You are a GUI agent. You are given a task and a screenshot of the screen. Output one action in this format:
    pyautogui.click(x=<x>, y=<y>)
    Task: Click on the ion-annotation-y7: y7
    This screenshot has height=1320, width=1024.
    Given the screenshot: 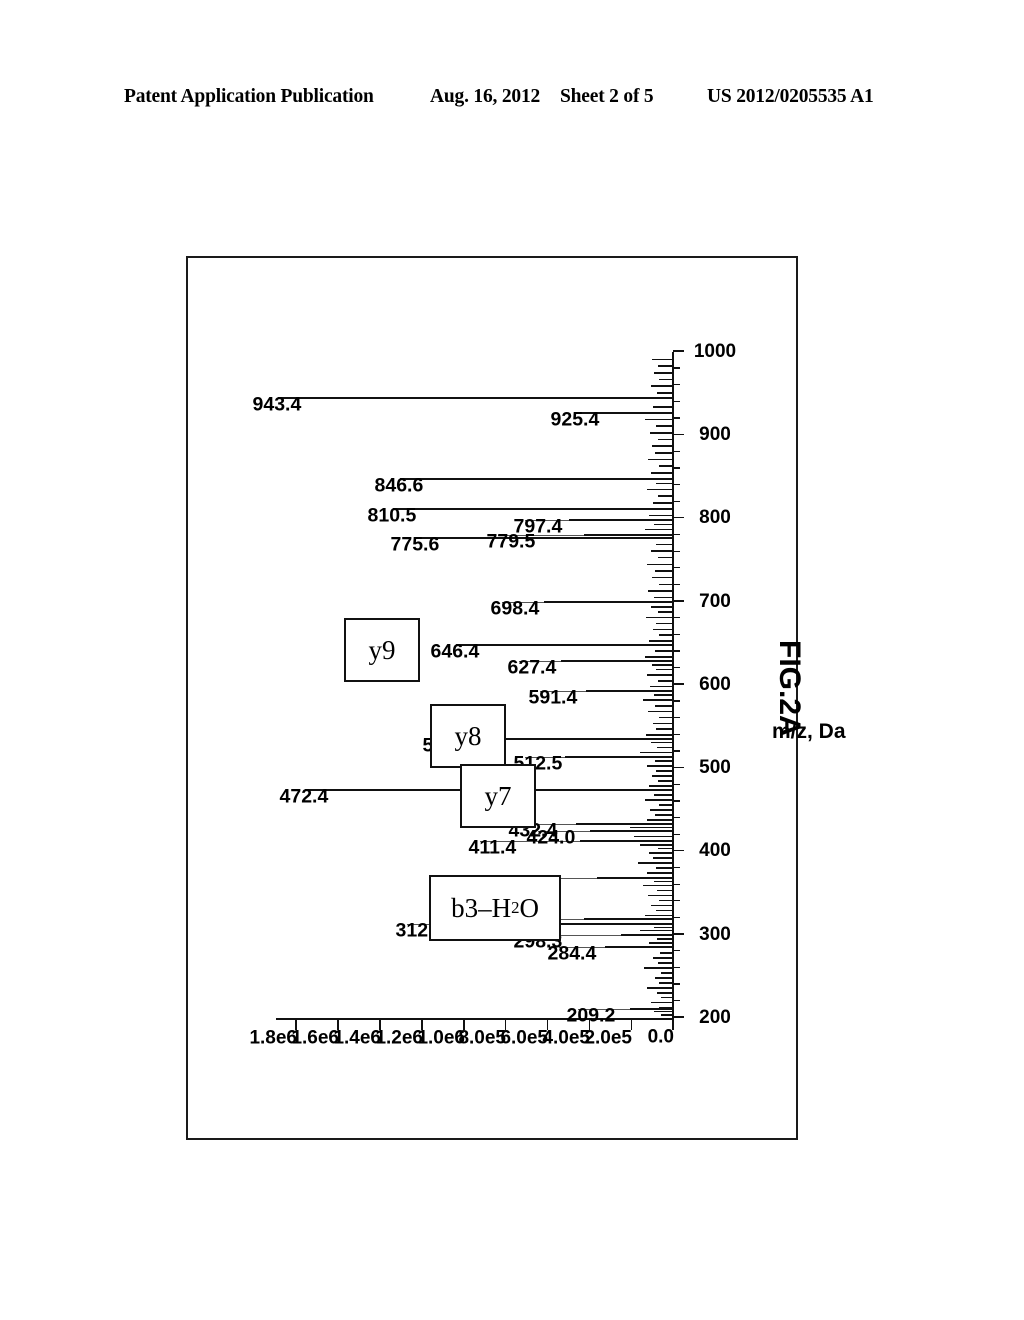 What is the action you would take?
    pyautogui.click(x=498, y=796)
    